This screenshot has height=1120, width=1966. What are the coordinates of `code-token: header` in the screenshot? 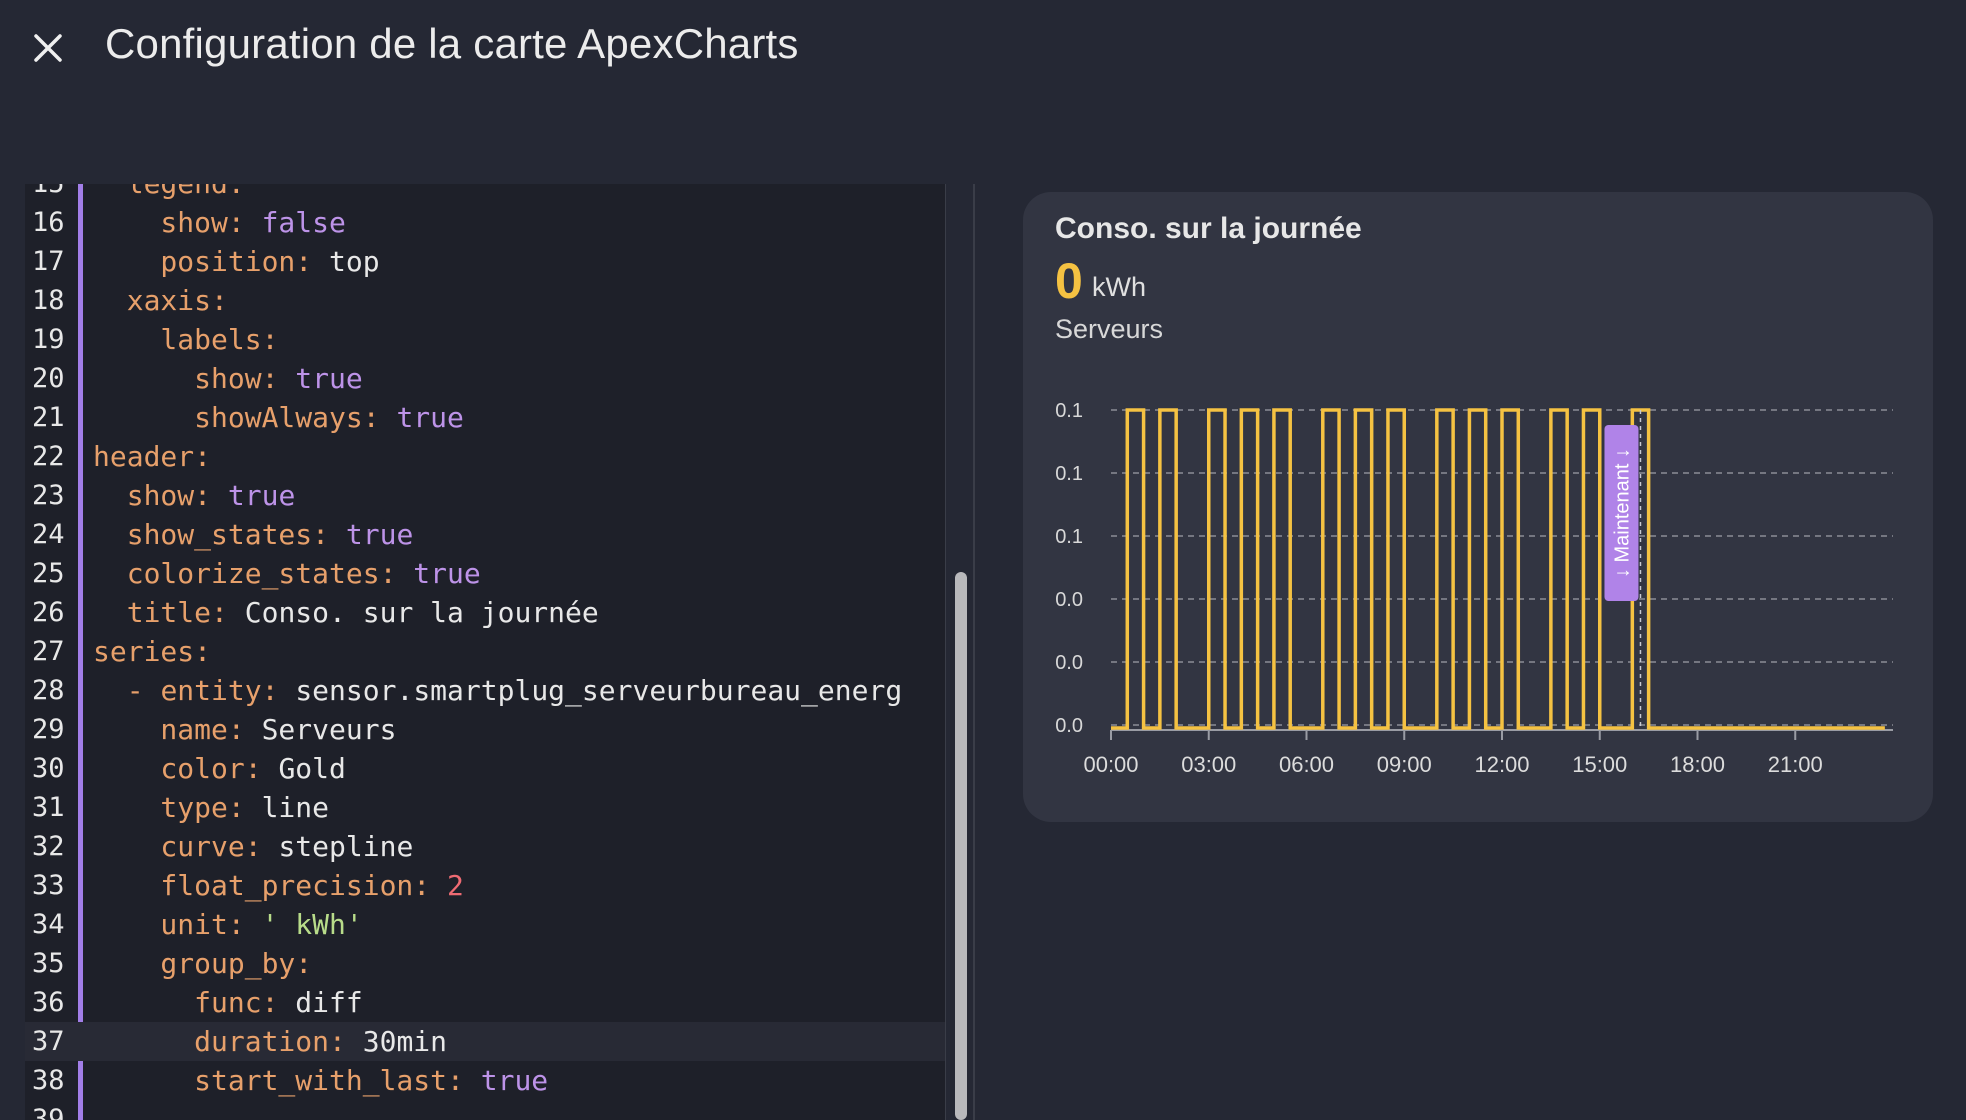 It's located at (144, 456).